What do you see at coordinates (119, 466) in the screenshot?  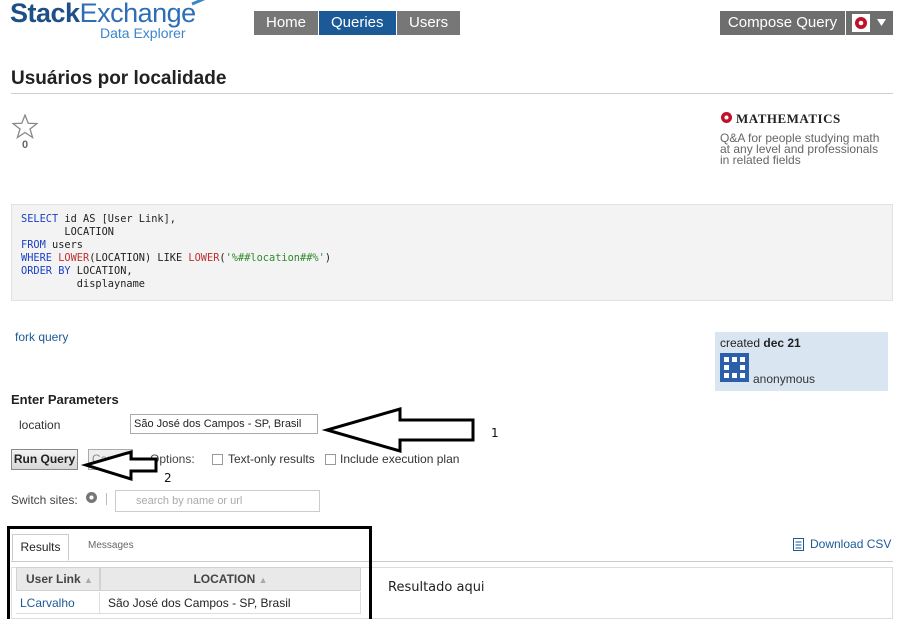 I see `arrow-2-icon` at bounding box center [119, 466].